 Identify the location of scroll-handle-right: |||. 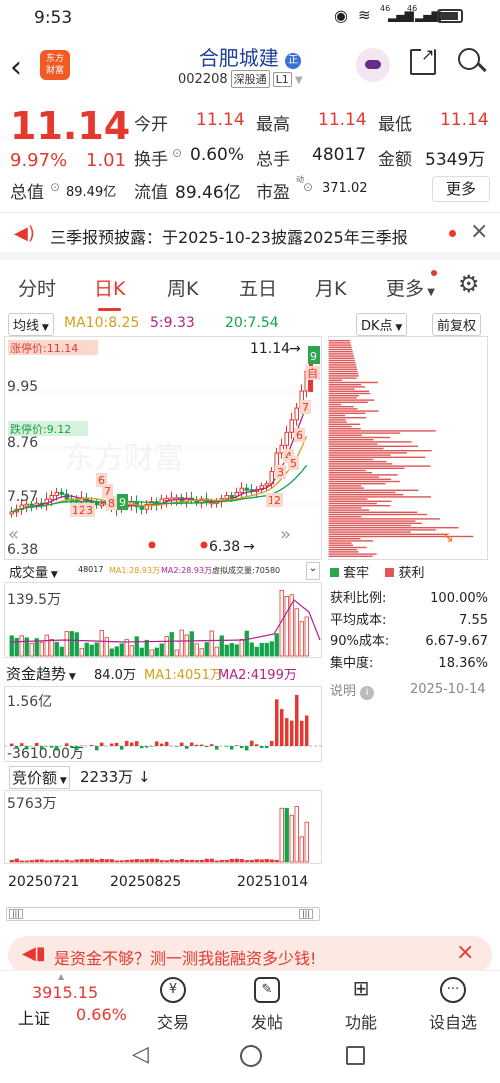
(306, 914).